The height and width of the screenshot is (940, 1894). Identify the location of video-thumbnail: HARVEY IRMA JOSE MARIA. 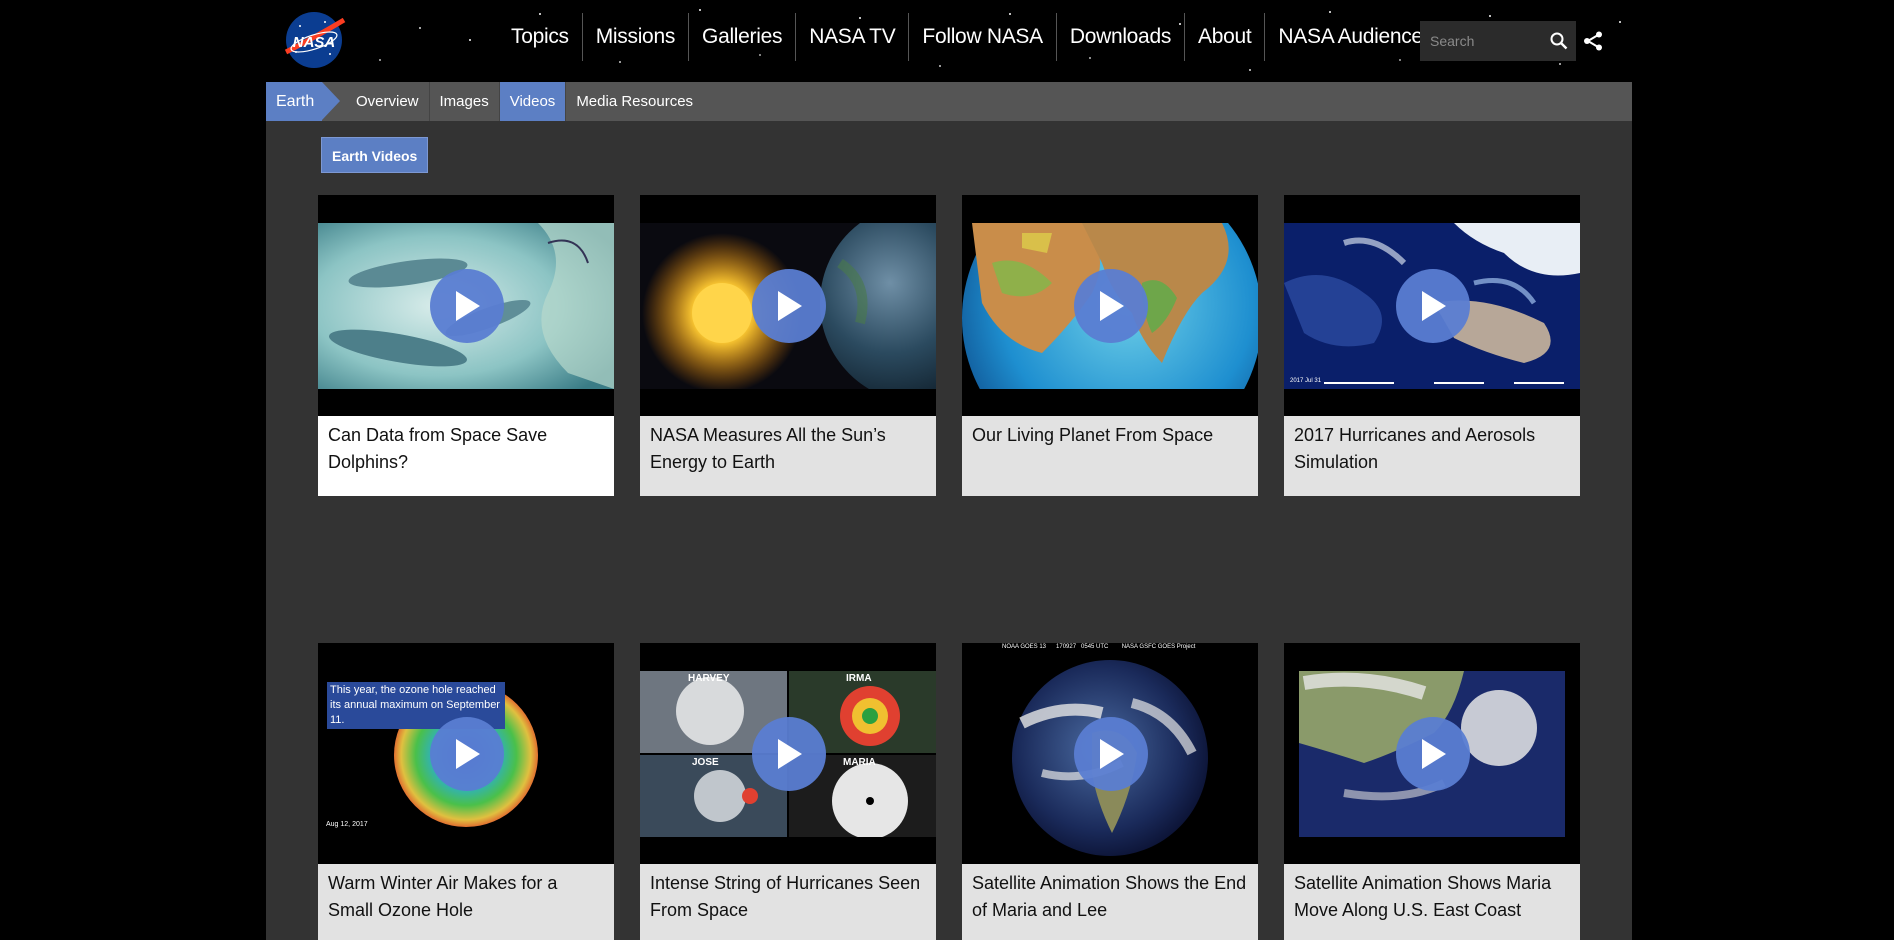
(788, 753).